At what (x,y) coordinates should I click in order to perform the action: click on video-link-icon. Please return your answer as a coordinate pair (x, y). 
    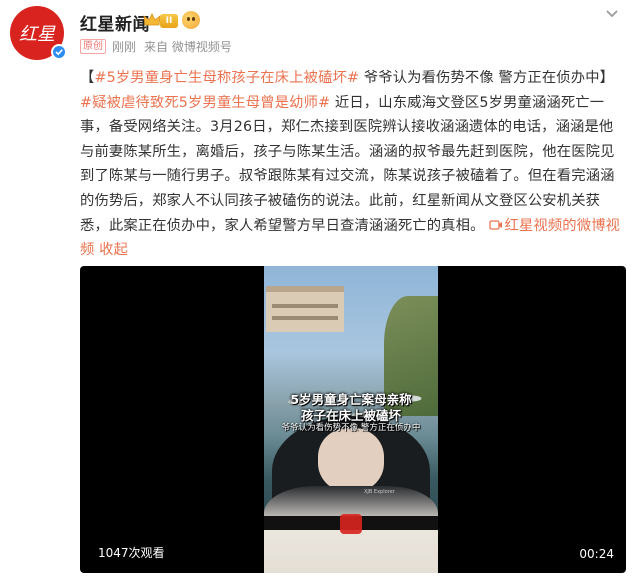
    Looking at the image, I should click on (495, 225).